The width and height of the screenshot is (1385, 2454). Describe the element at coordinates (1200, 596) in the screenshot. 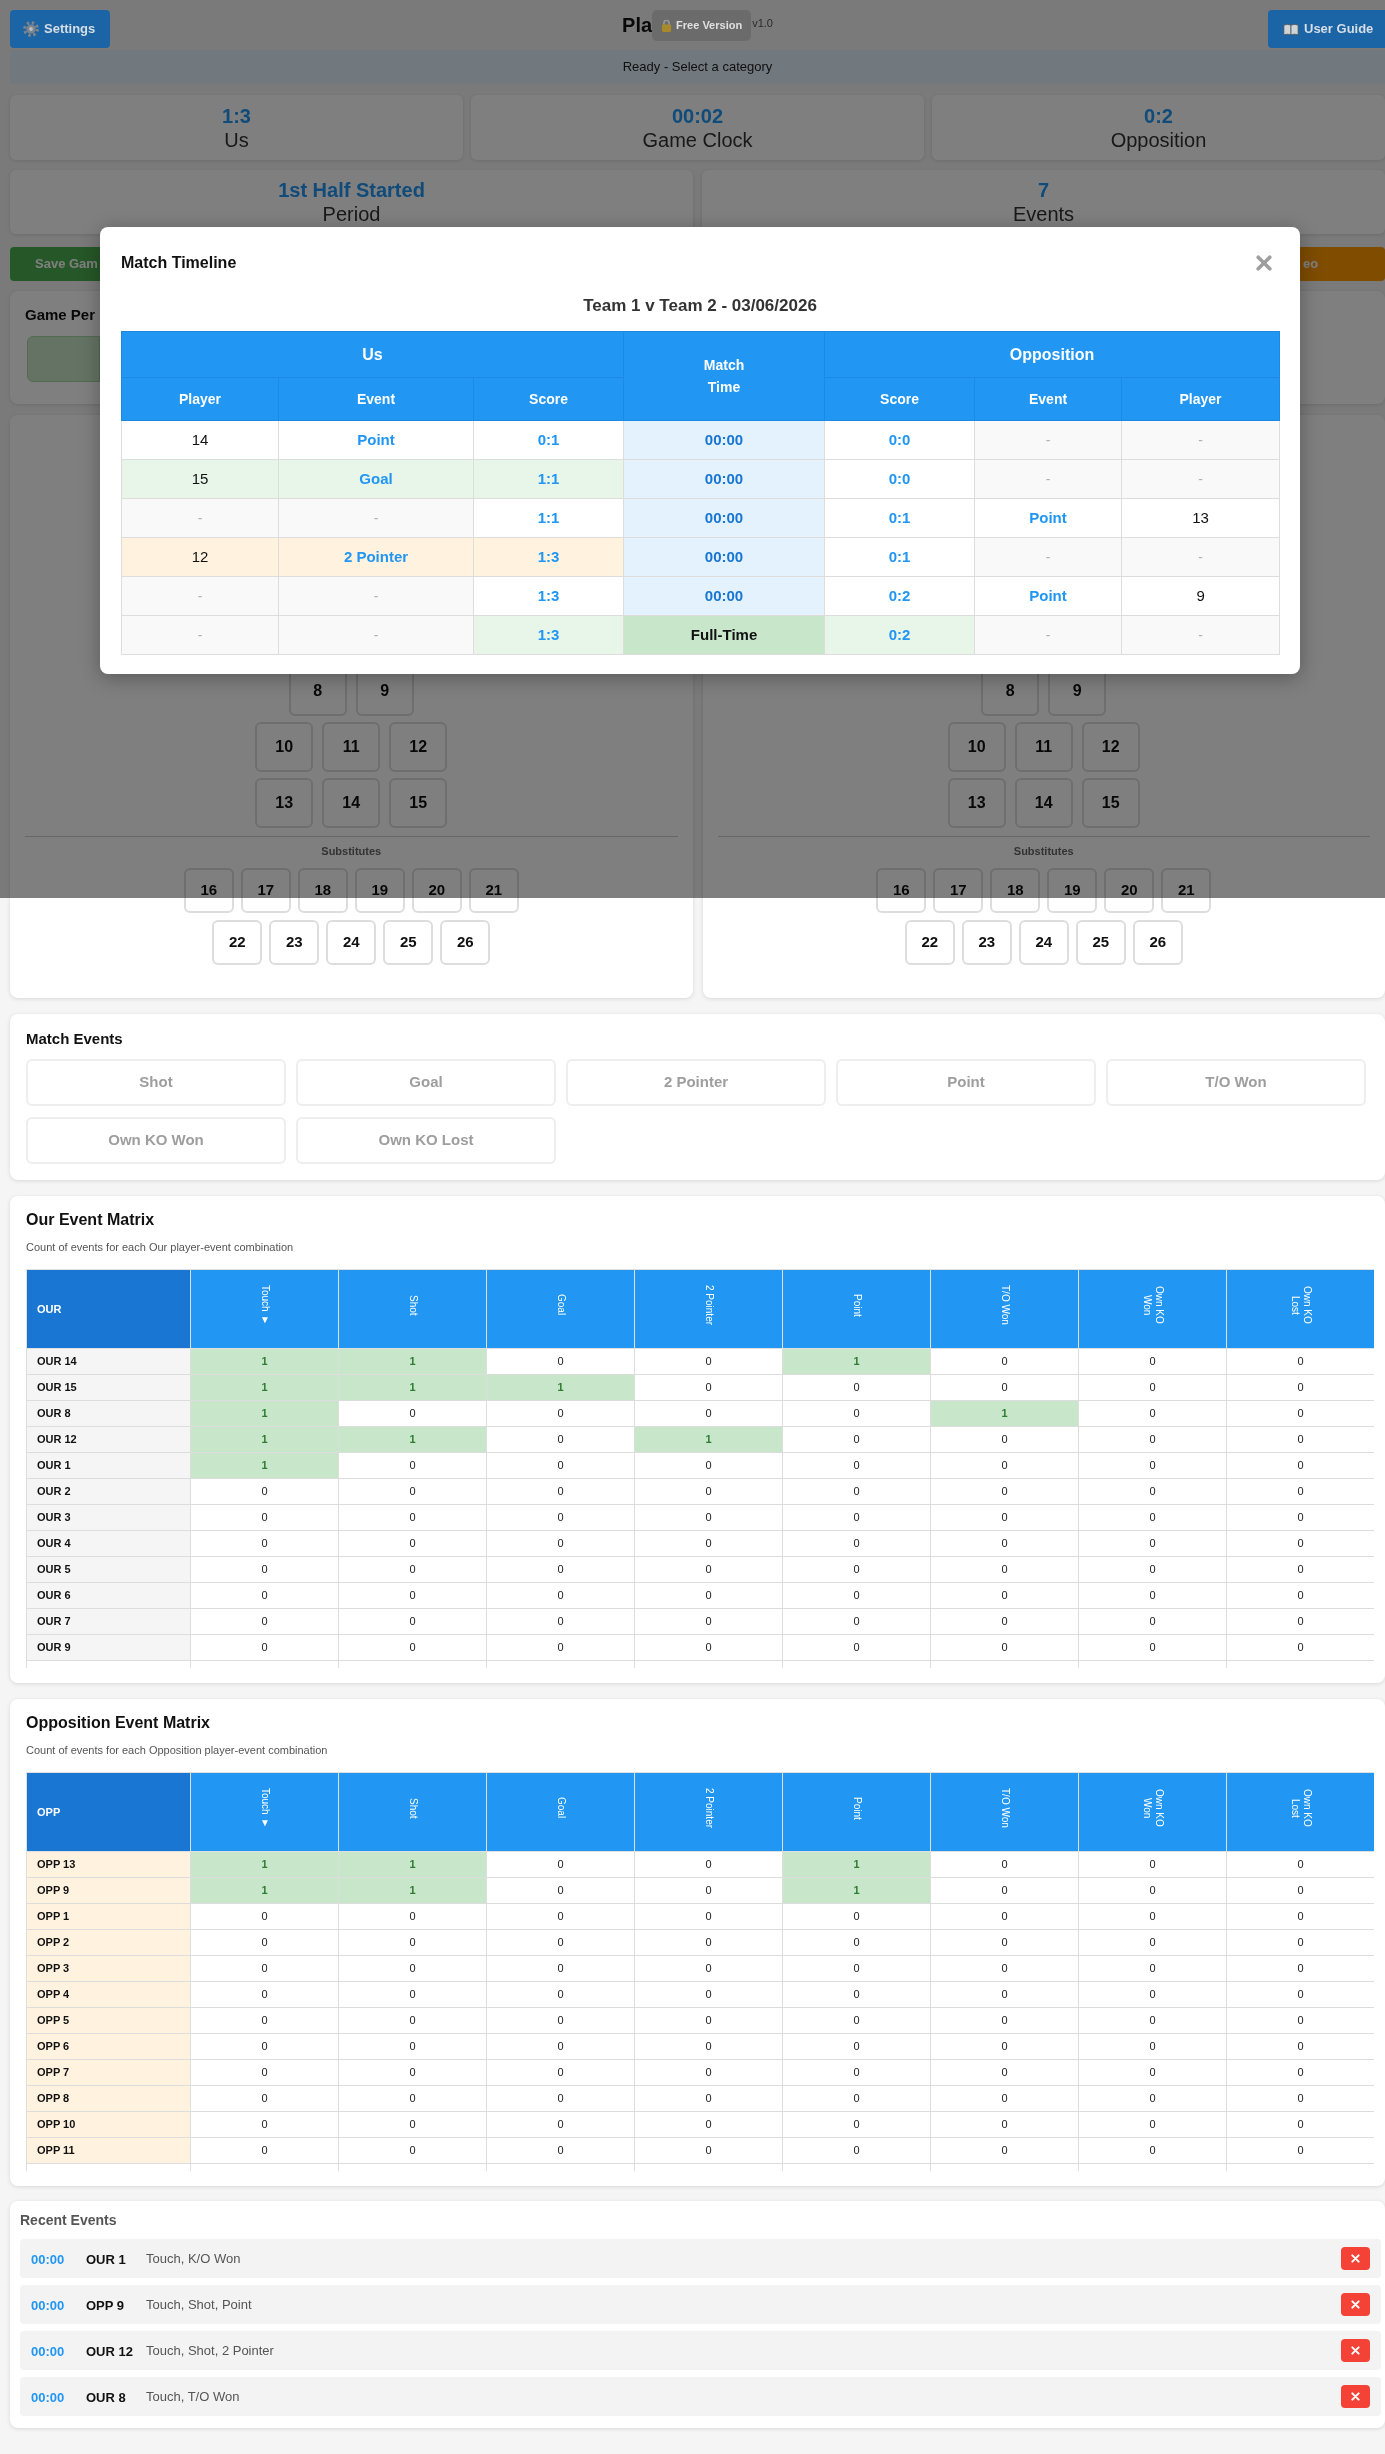

I see `table-cell: 9` at that location.